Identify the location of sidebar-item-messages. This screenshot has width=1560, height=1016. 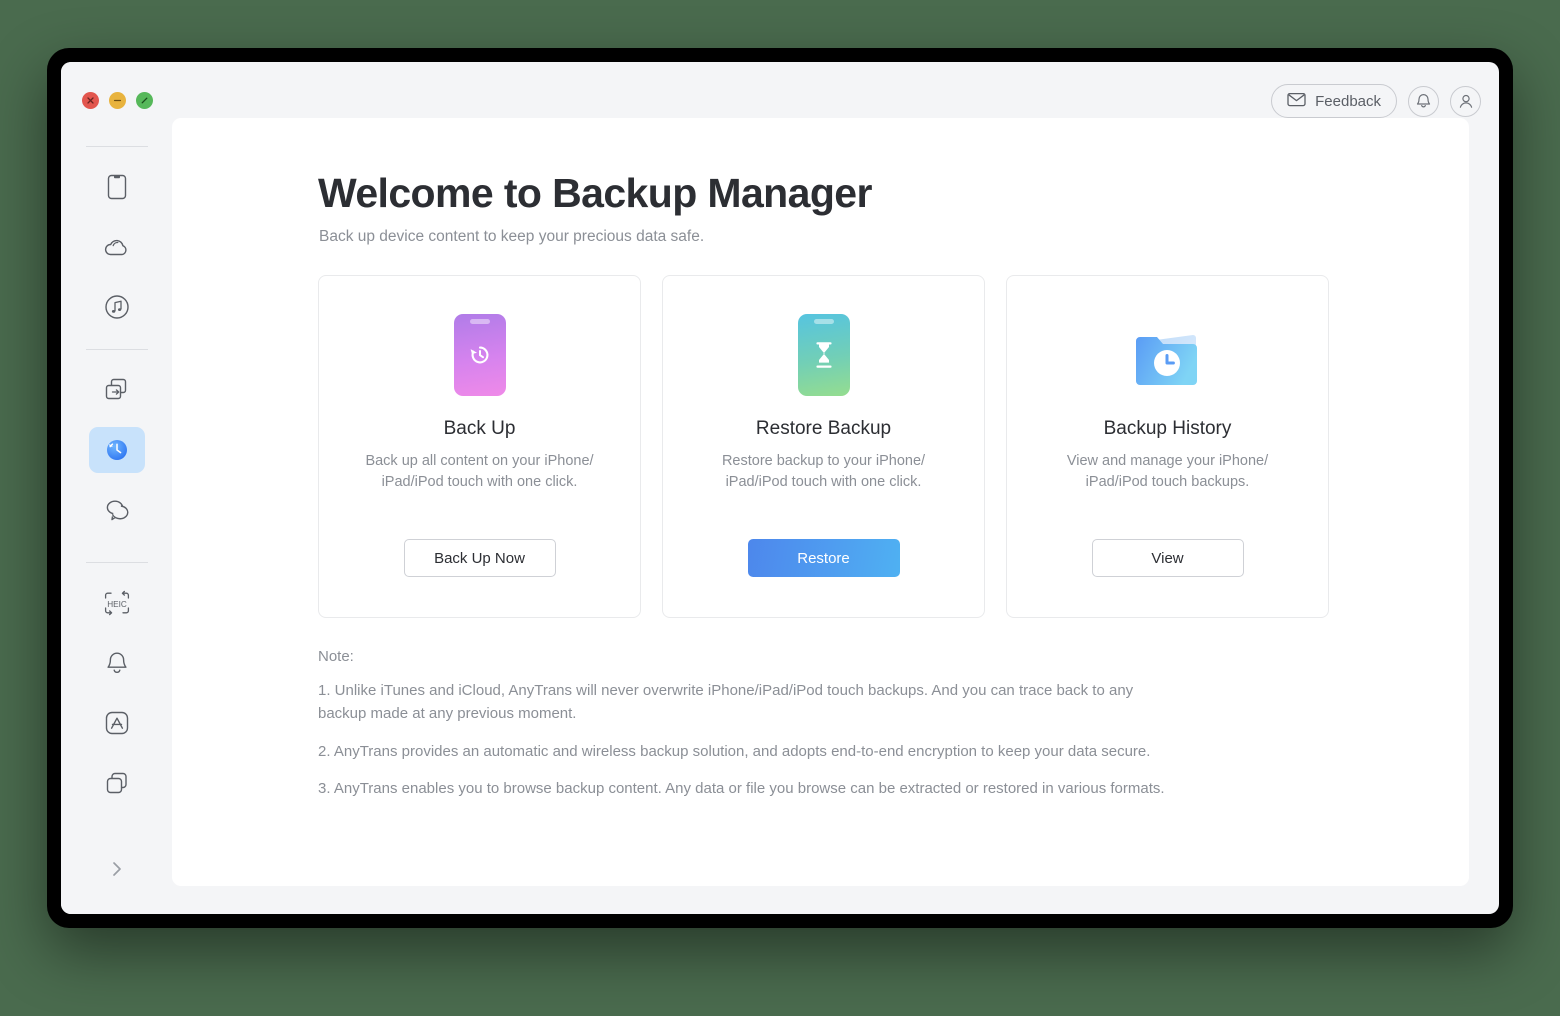
(117, 510).